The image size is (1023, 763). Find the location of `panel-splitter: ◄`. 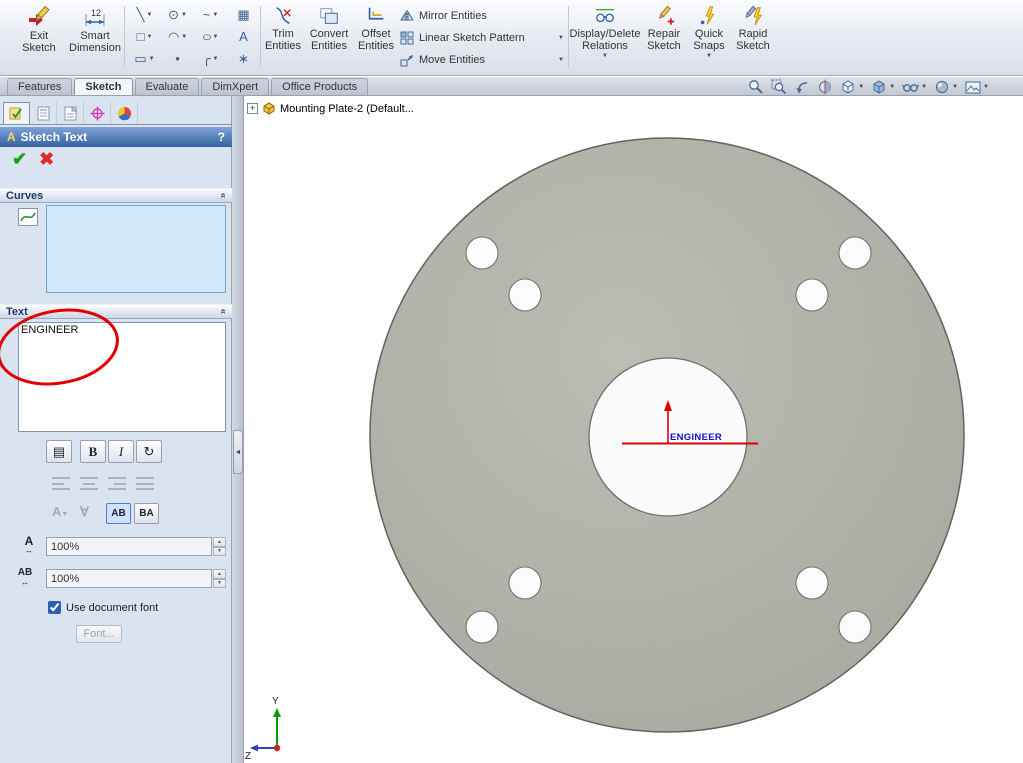

panel-splitter: ◄ is located at coordinates (238, 429).